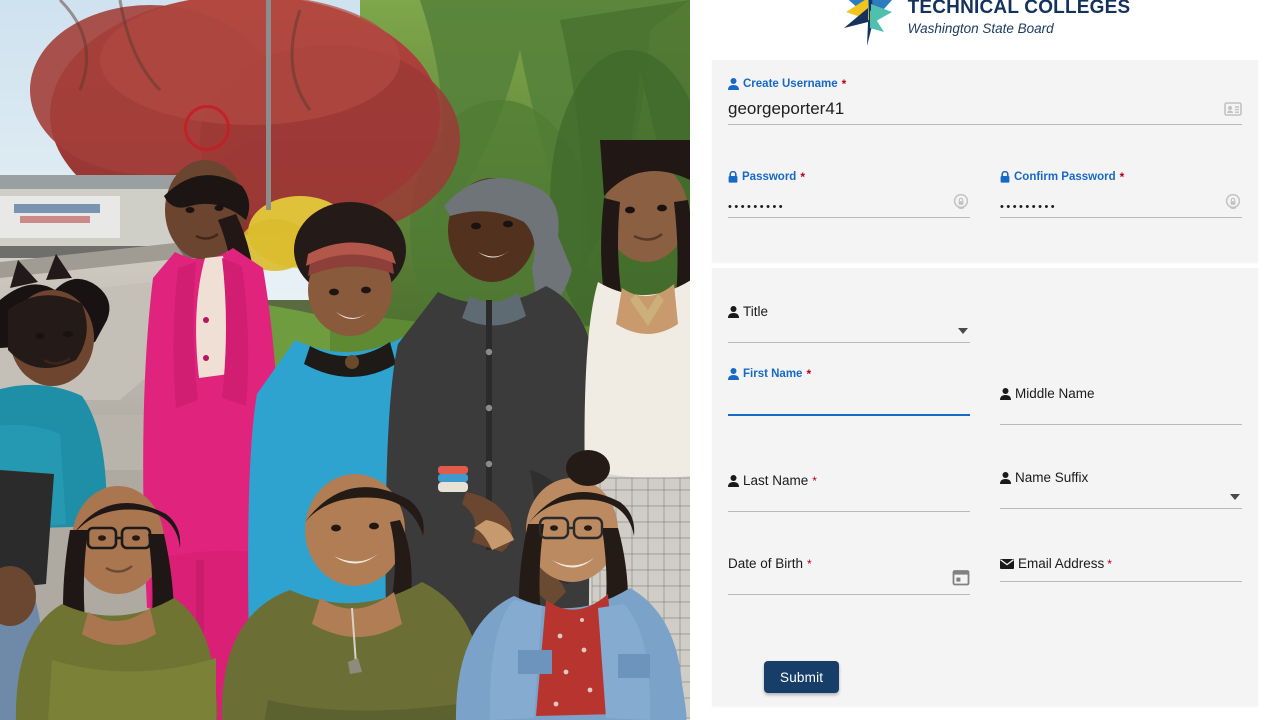 The width and height of the screenshot is (1280, 720). What do you see at coordinates (985, 110) in the screenshot?
I see `create-username-input` at bounding box center [985, 110].